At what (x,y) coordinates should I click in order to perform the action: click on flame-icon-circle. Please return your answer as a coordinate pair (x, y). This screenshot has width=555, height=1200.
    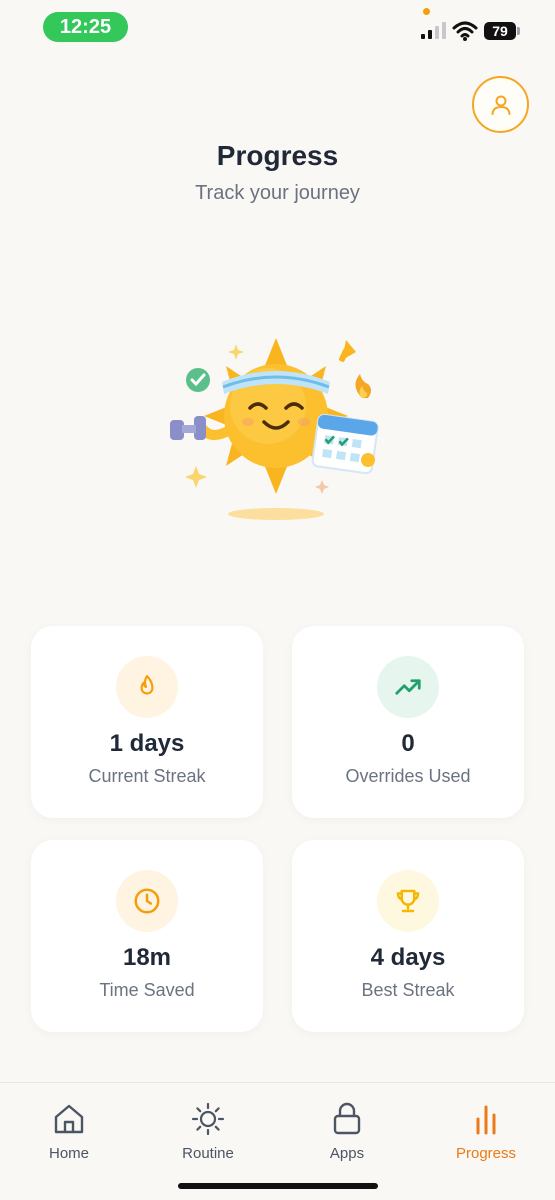
    Looking at the image, I should click on (147, 687).